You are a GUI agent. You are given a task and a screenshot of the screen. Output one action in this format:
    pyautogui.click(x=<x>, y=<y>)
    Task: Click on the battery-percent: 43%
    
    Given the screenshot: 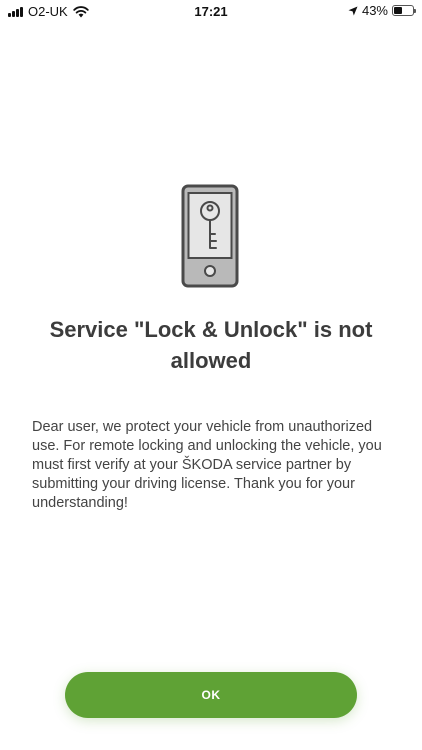 What is the action you would take?
    pyautogui.click(x=374, y=10)
    